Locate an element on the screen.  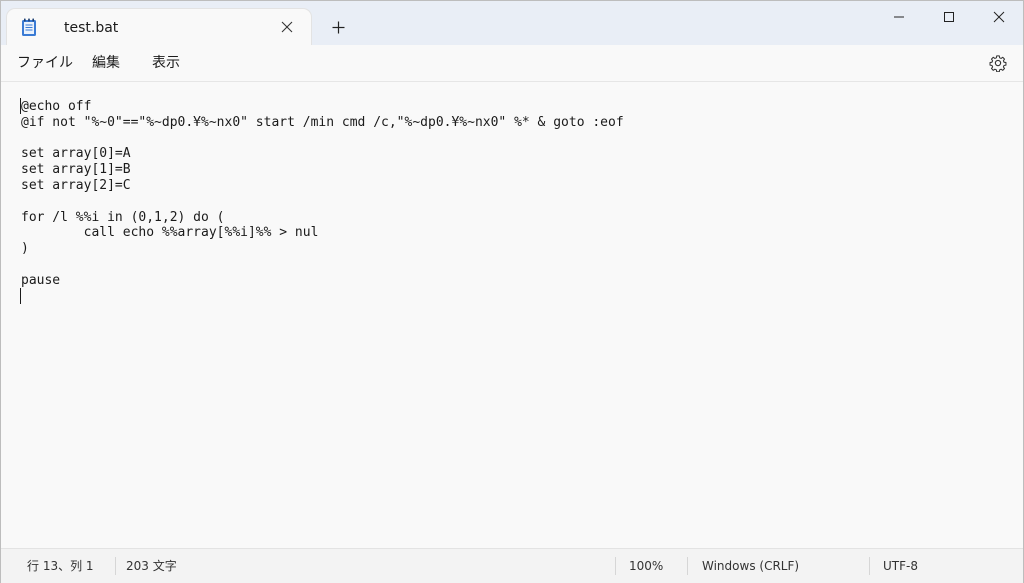
minimize-button is located at coordinates (899, 17).